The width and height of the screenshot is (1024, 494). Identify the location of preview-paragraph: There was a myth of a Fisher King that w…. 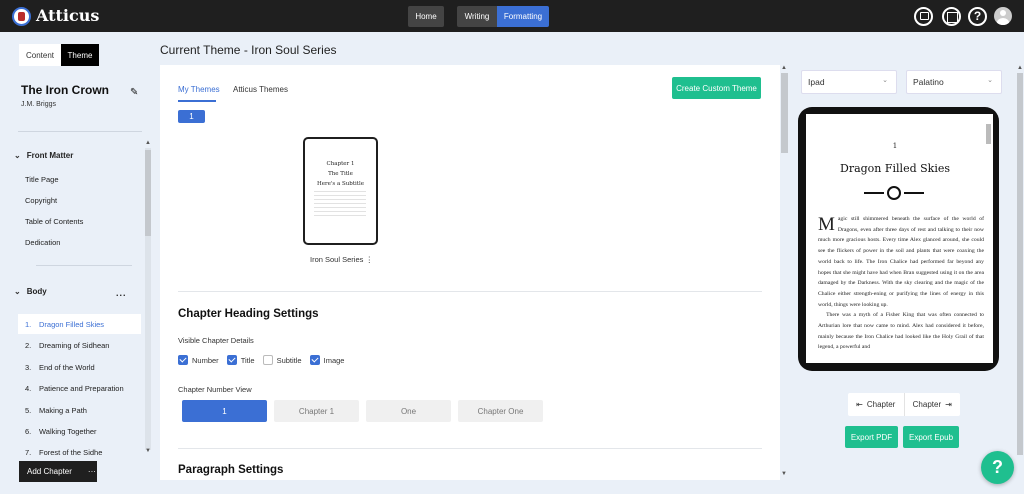
(901, 331).